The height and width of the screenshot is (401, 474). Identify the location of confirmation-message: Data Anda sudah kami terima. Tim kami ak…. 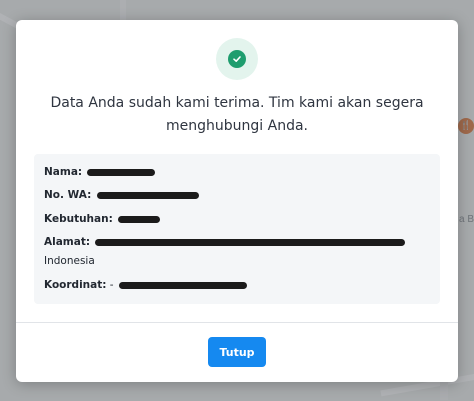
(237, 114).